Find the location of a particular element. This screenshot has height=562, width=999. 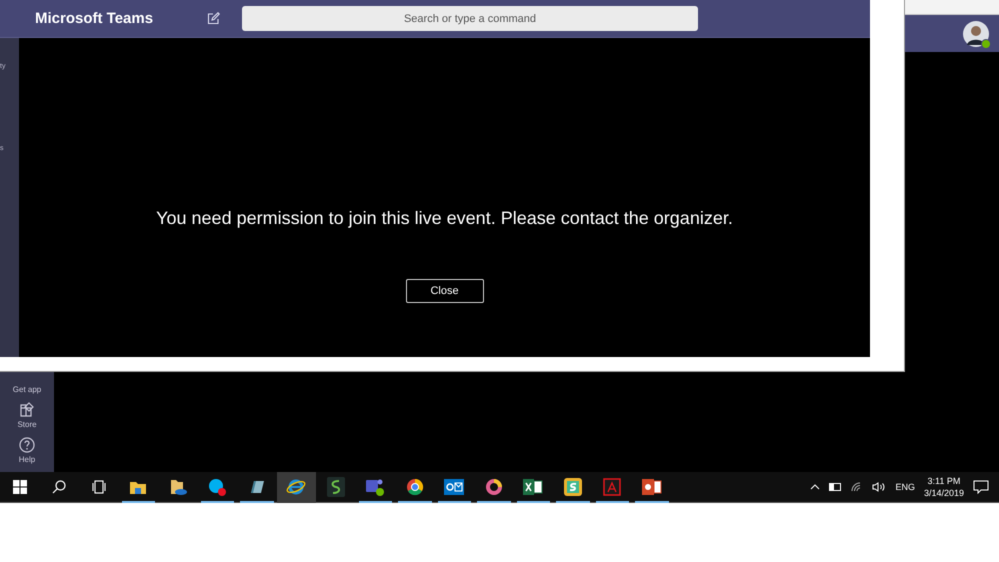

letter-s-tile-icon is located at coordinates (335, 487).